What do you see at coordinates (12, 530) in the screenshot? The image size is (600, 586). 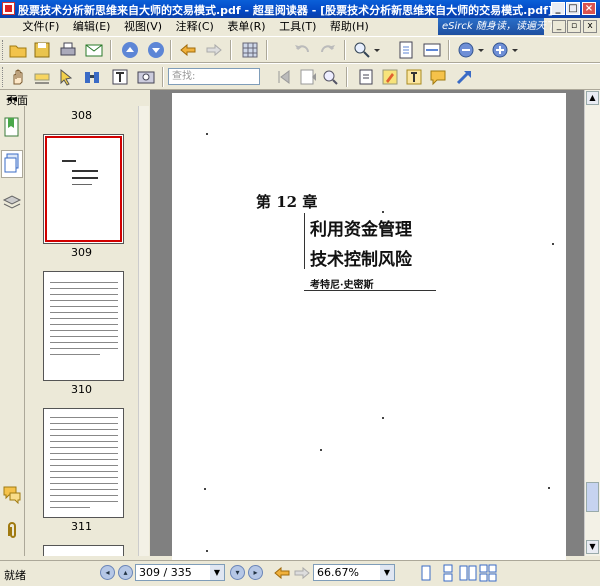 I see `attachments-tab-icon` at bounding box center [12, 530].